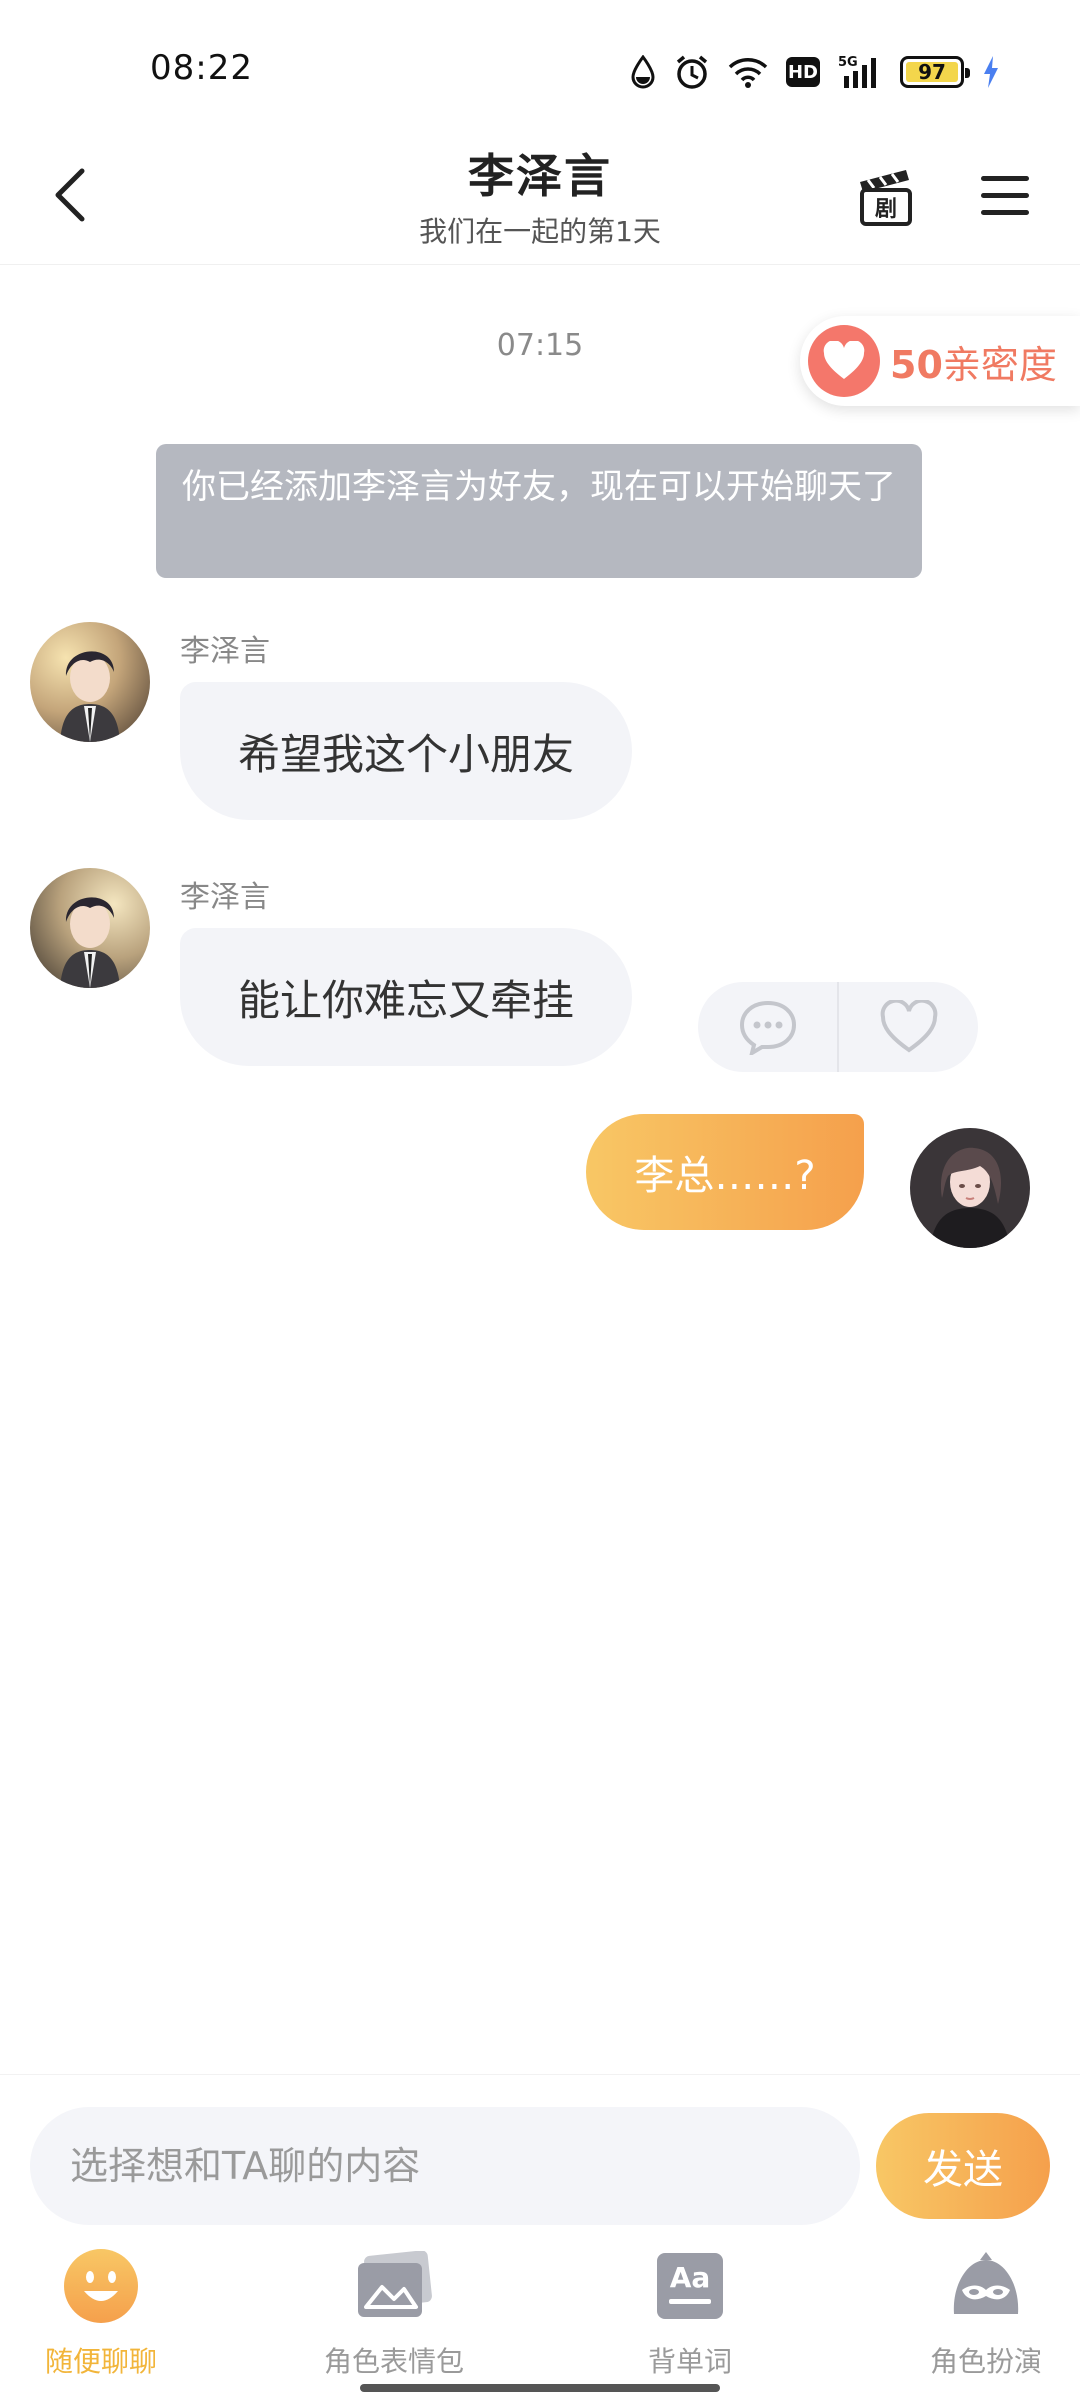 The width and height of the screenshot is (1080, 2400). Describe the element at coordinates (643, 72) in the screenshot. I see `data-saver-icon` at that location.